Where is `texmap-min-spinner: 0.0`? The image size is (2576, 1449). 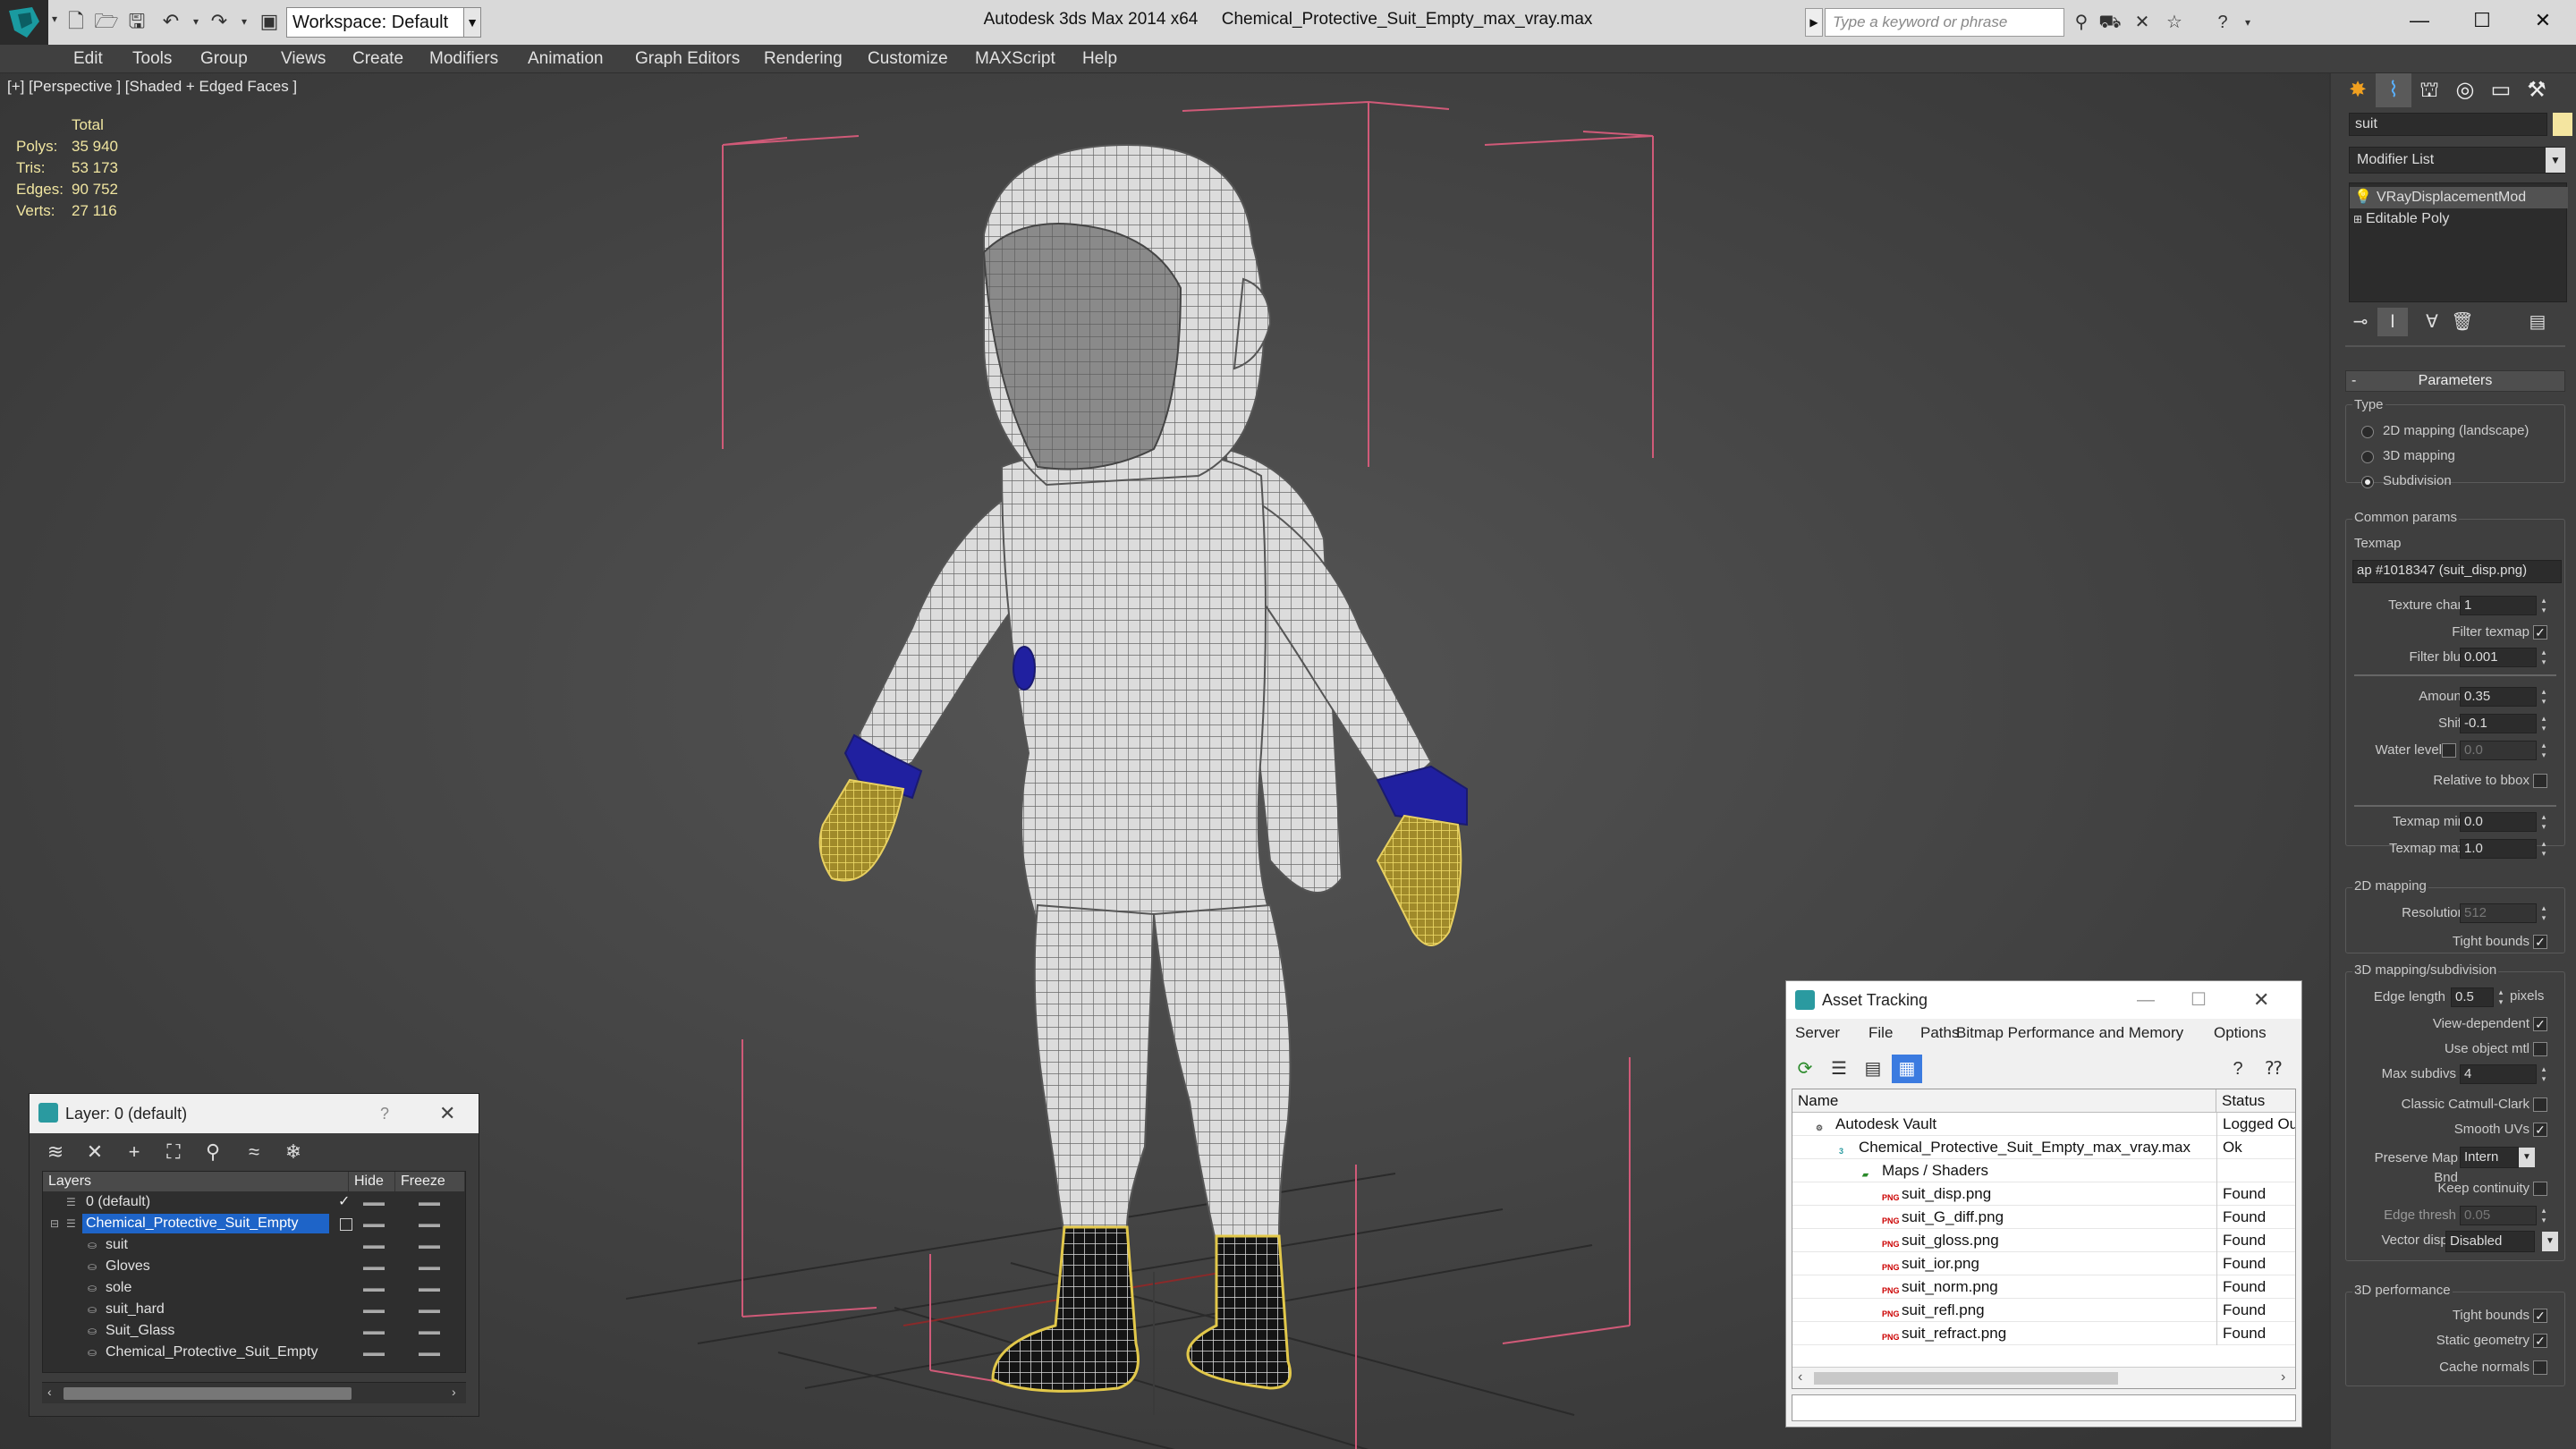
texmap-min-spinner: 0.0 is located at coordinates (2498, 822).